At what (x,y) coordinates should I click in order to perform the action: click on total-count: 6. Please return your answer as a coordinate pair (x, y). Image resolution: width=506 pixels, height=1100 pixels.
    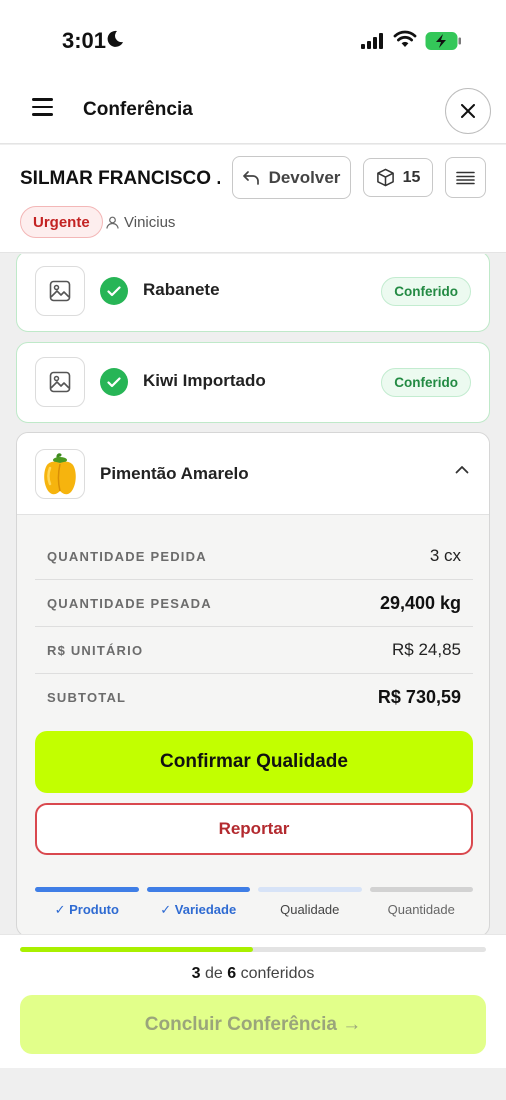
    Looking at the image, I should click on (232, 973).